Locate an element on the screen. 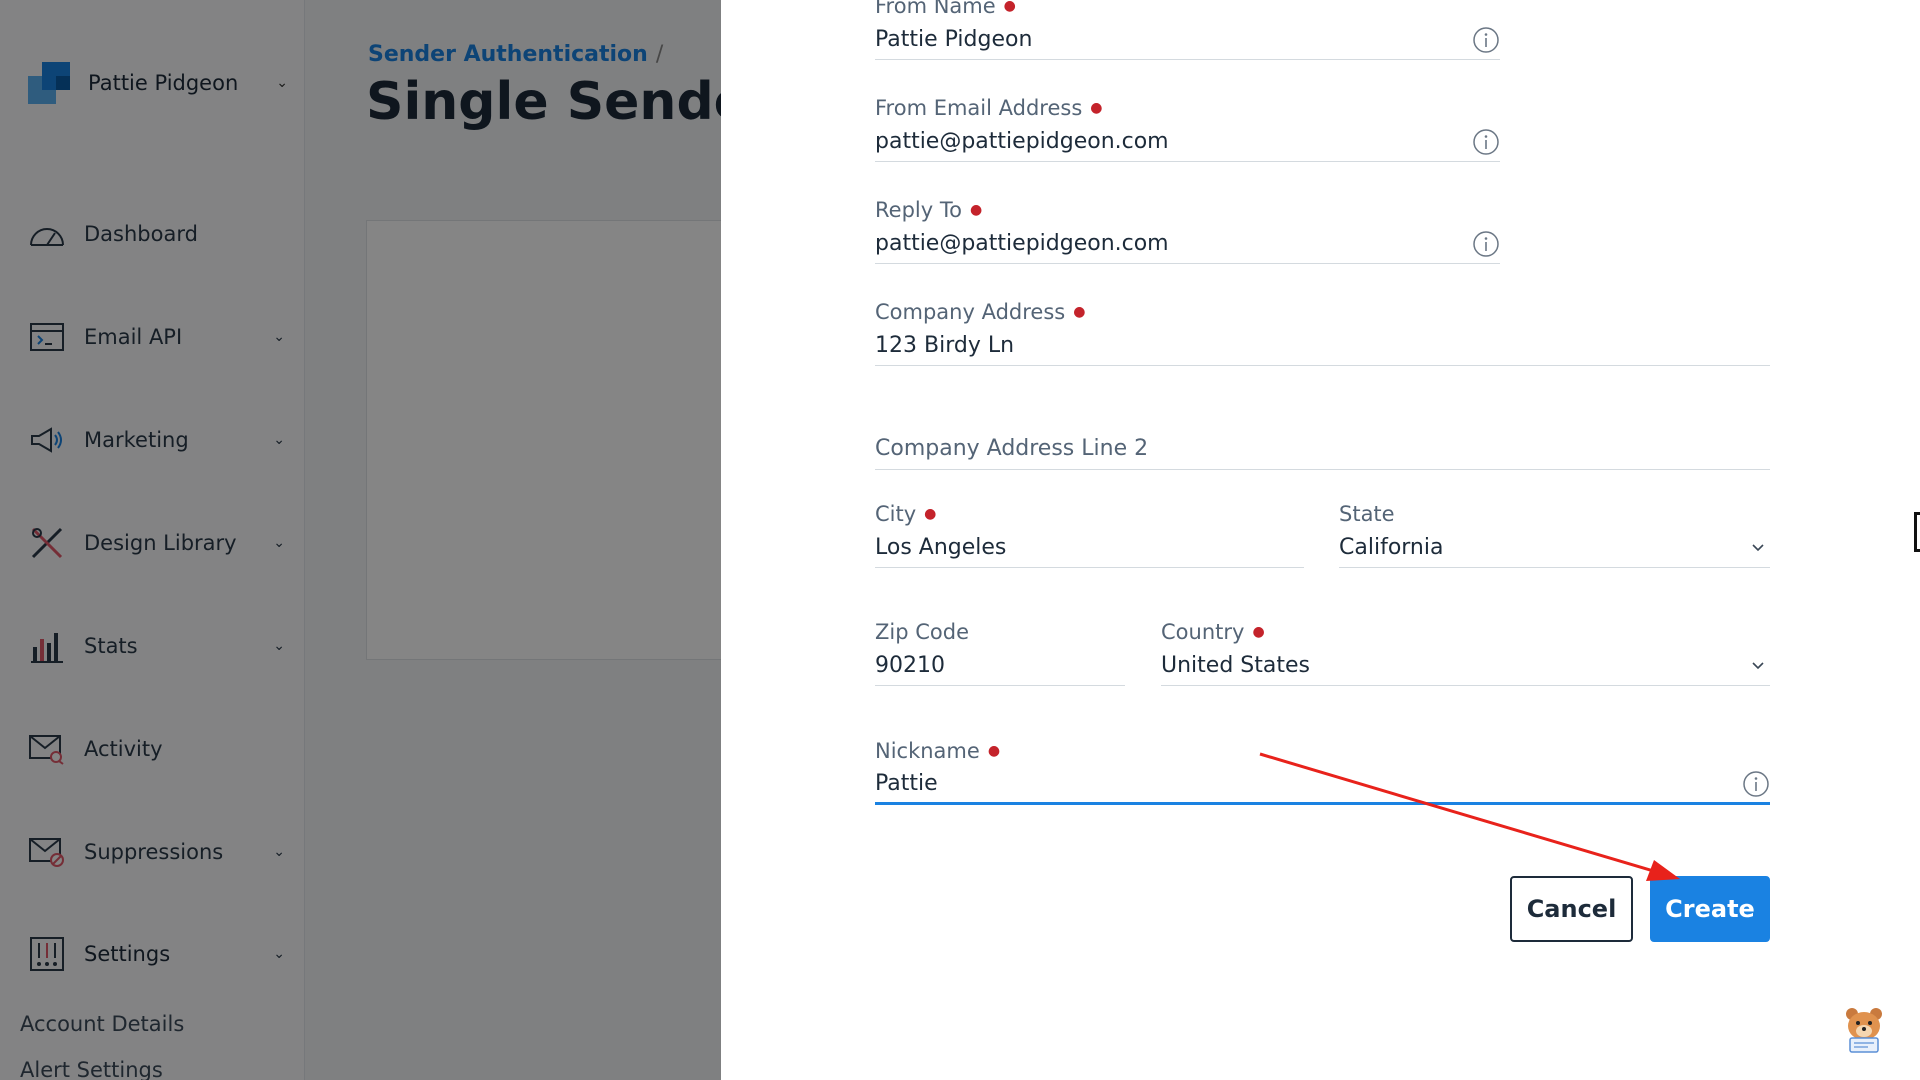 The height and width of the screenshot is (1080, 1920). company-address-field: Company Address ● 123 Birdy Ln is located at coordinates (1322, 332).